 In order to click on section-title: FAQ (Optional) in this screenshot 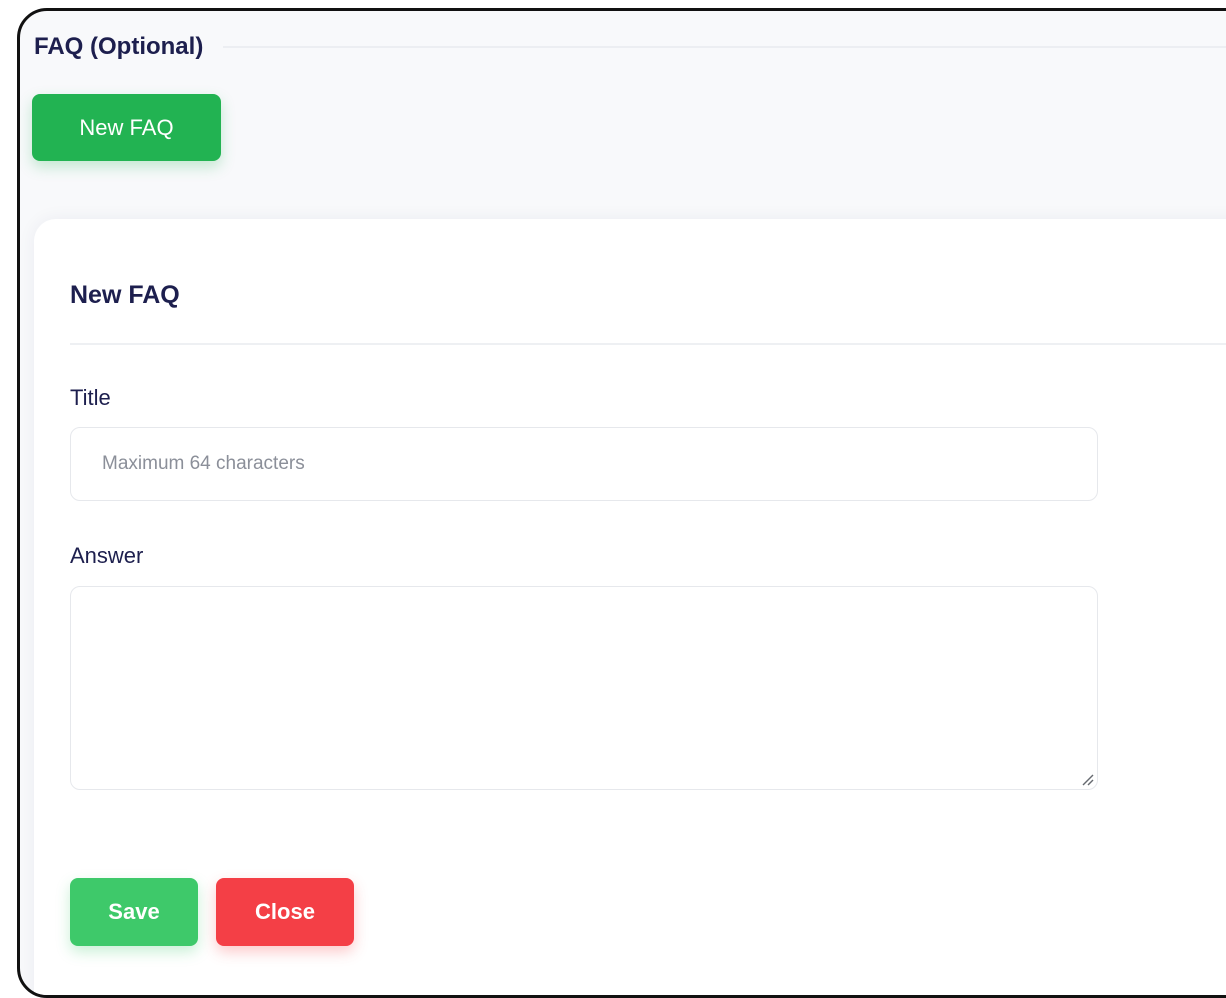, I will do `click(119, 46)`.